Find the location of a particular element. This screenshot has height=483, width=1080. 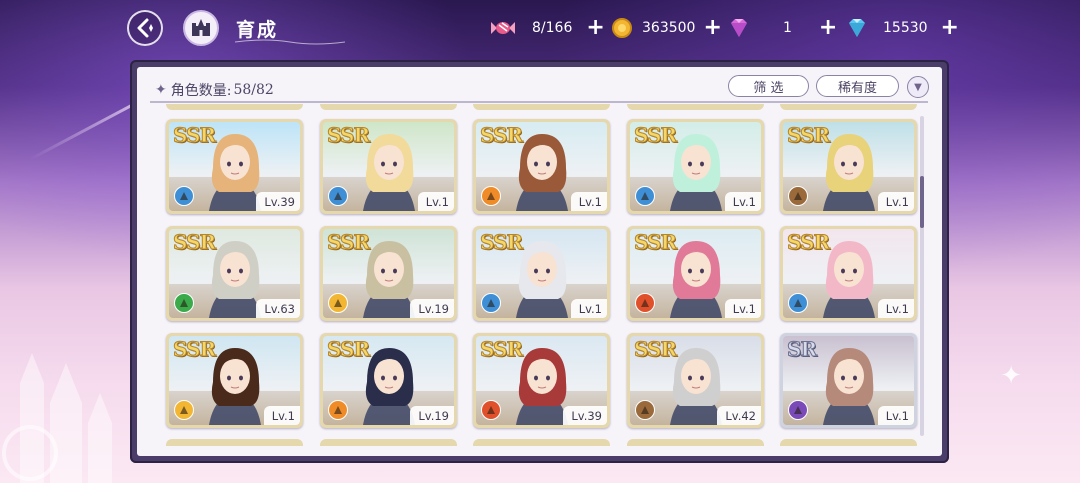

character-card: SSR Lv.63 is located at coordinates (234, 273).